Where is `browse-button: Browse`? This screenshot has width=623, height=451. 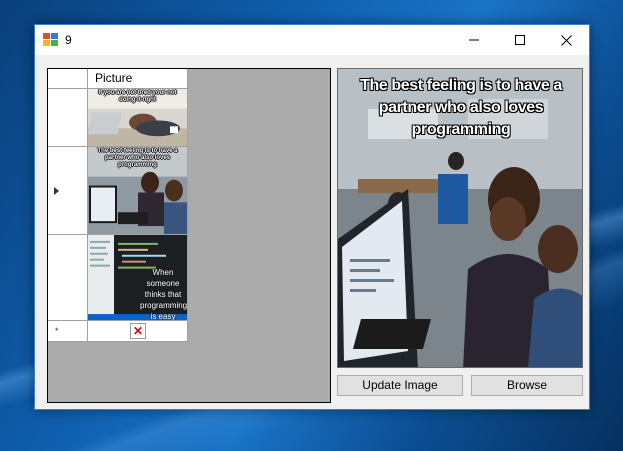 browse-button: Browse is located at coordinates (527, 385).